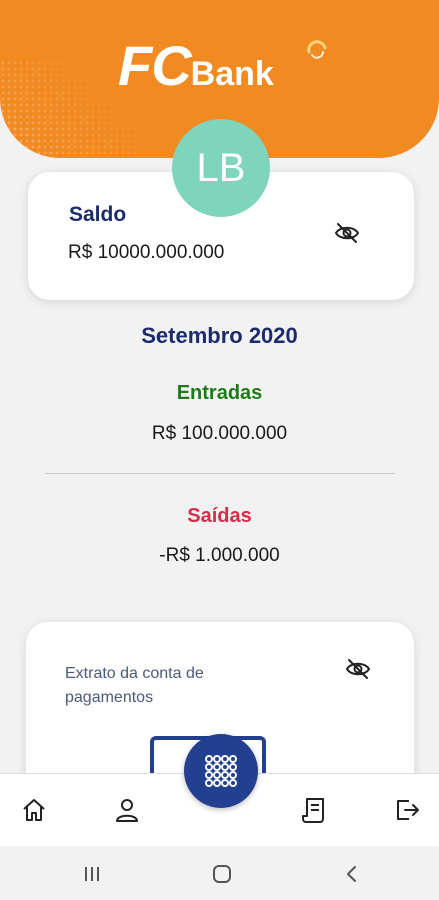 This screenshot has width=439, height=900. I want to click on logout-icon, so click(407, 810).